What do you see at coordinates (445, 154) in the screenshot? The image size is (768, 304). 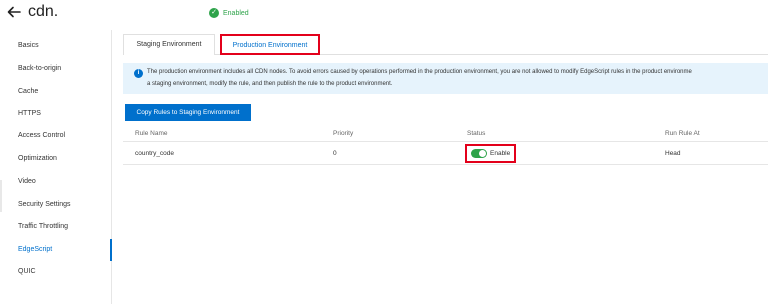 I see `table-row: country_code 0 Enable Head` at bounding box center [445, 154].